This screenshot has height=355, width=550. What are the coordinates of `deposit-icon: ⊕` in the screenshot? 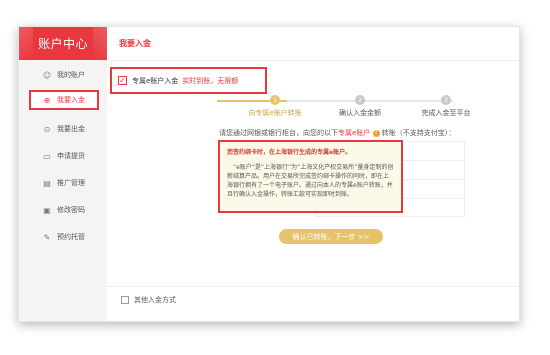 It's located at (47, 100).